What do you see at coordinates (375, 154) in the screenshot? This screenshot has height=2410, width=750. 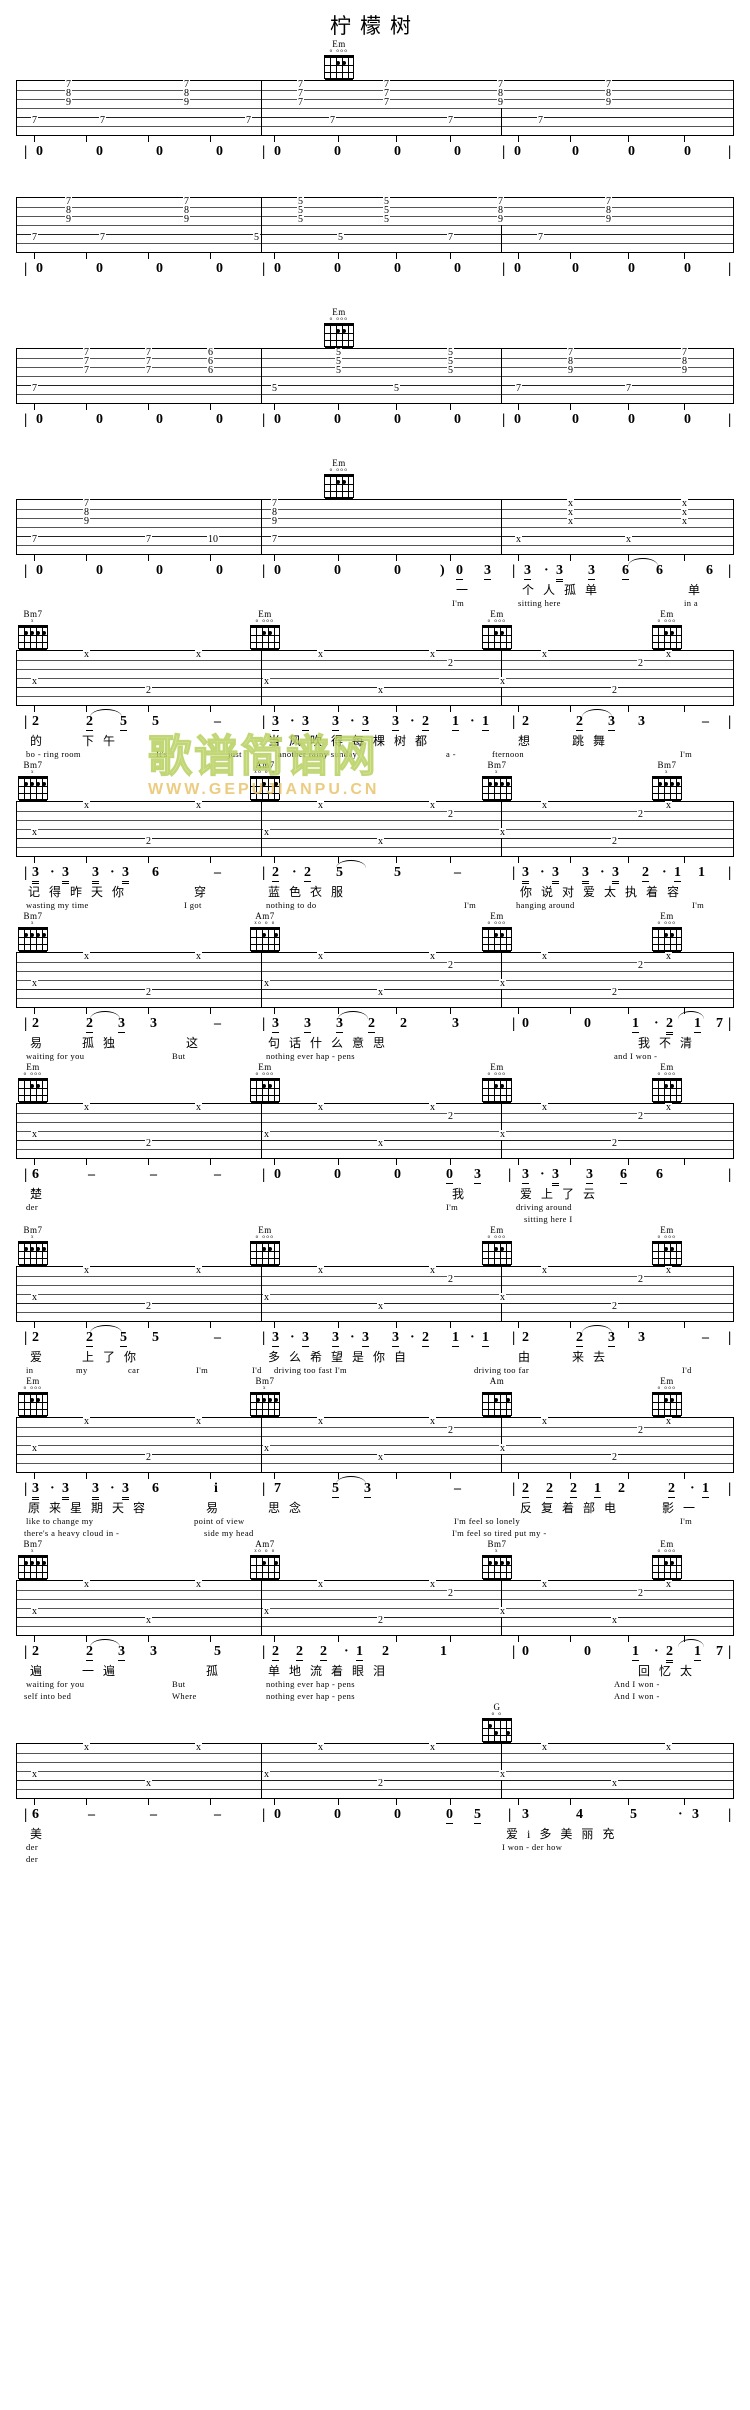 I see `numbered-notation-row: | 0 0 0 0 | 0 0 0 0 | 0 0 0 0 |` at bounding box center [375, 154].